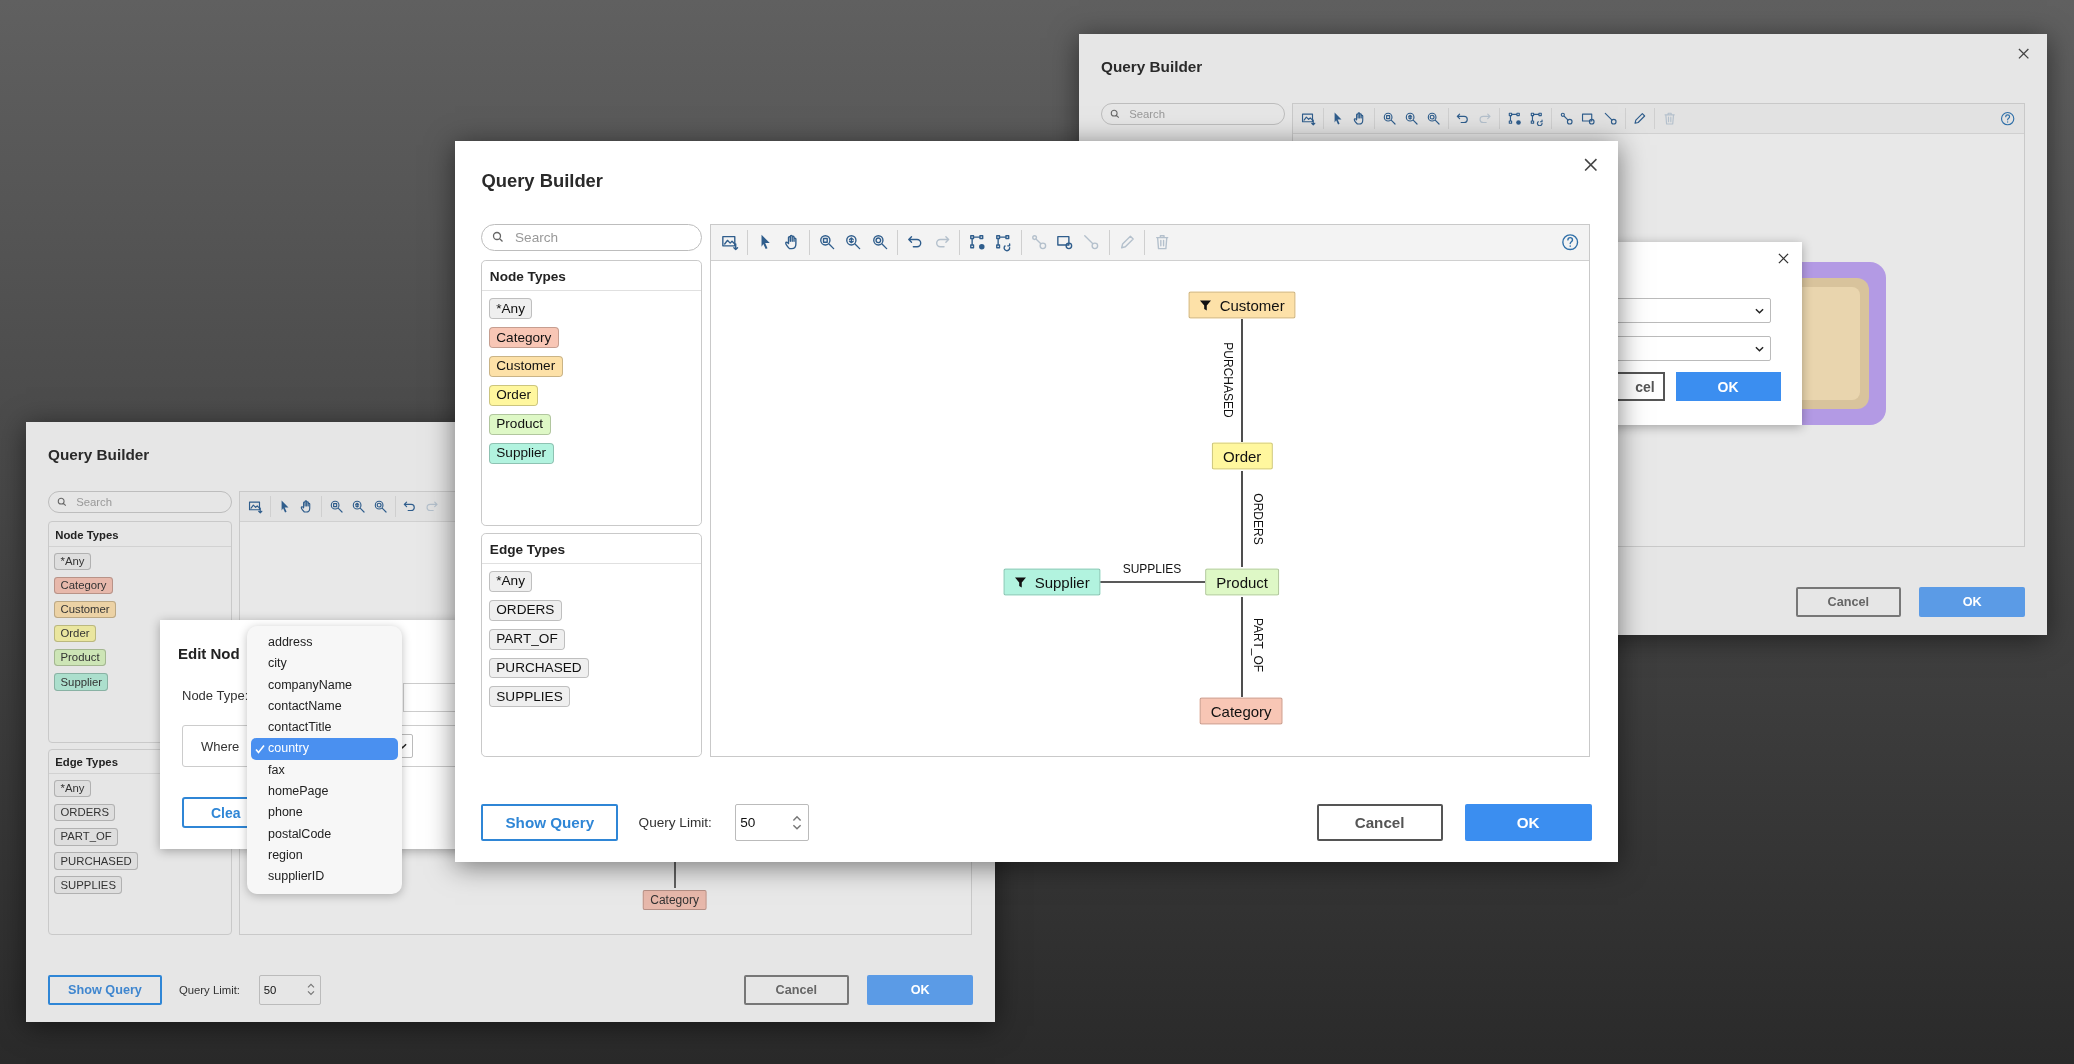 The image size is (2074, 1064). I want to click on graph-node: Supplier, so click(1052, 582).